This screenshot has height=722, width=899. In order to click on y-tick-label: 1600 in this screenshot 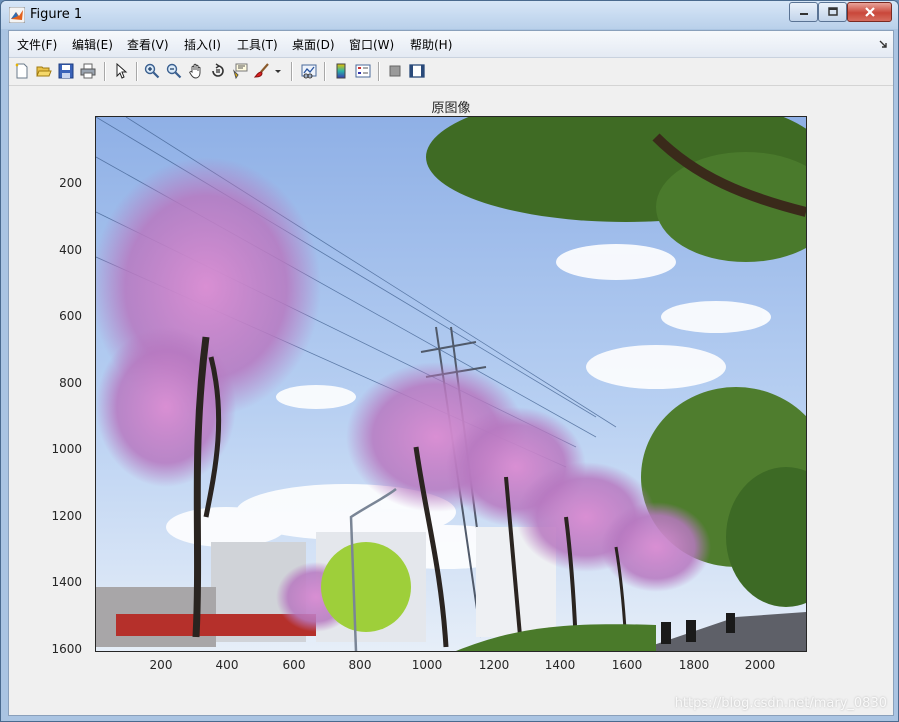, I will do `click(66, 649)`.